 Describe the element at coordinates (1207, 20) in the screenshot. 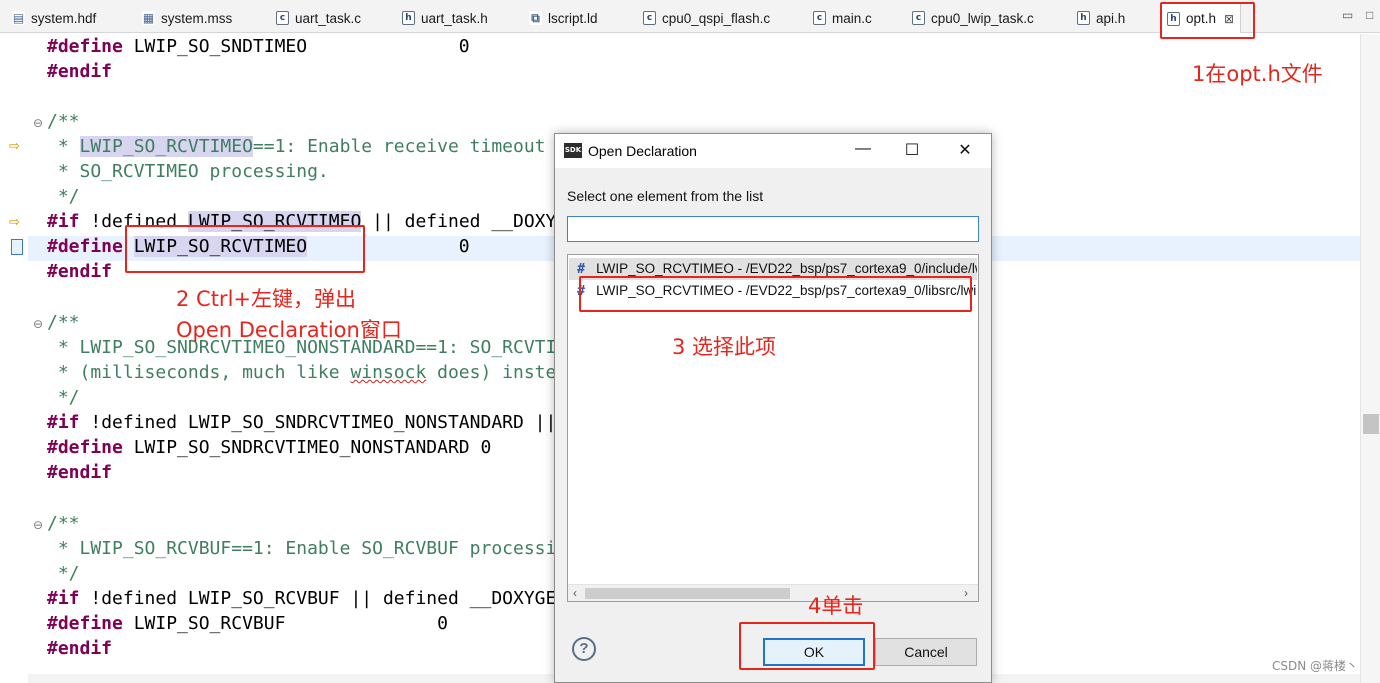

I see `annotation-box-opt-tab` at that location.